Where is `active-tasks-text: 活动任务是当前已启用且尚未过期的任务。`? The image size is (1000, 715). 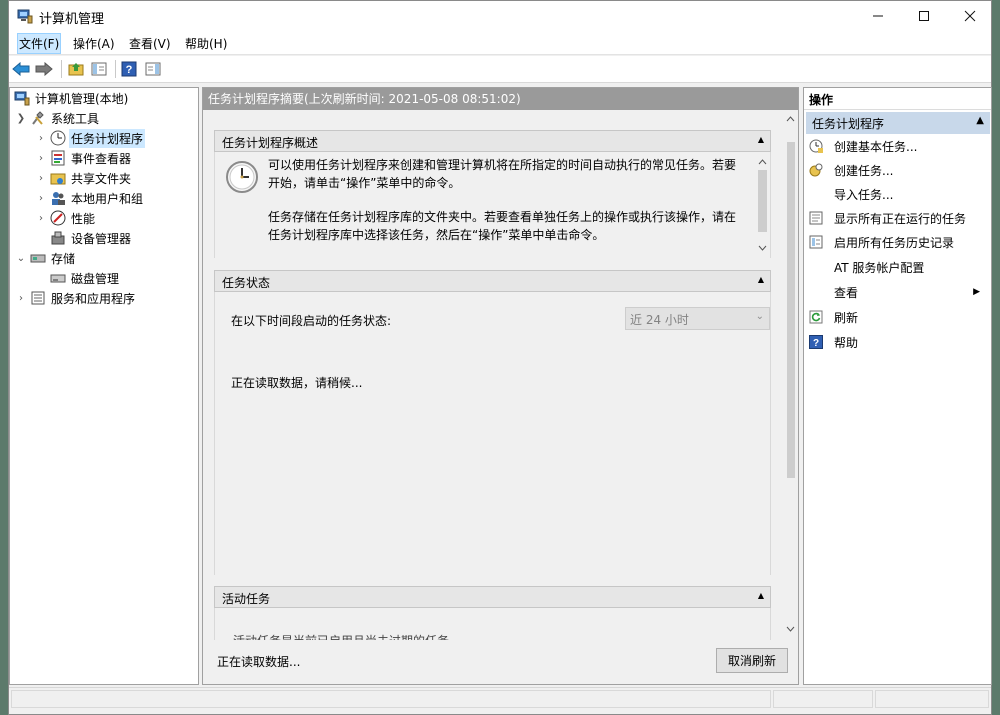
active-tasks-text: 活动任务是当前已启用且尚未过期的任务。 is located at coordinates (347, 636).